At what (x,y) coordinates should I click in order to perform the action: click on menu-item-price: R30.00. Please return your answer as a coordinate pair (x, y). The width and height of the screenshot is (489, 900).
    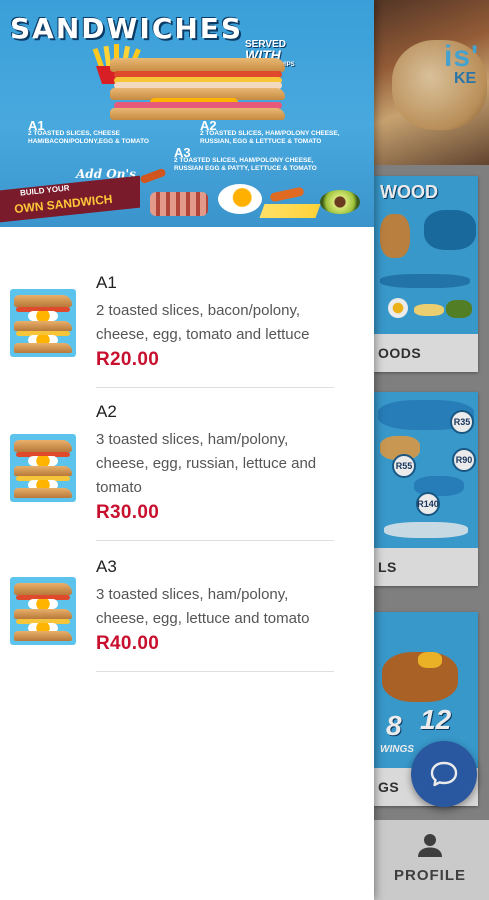
    Looking at the image, I should click on (128, 512).